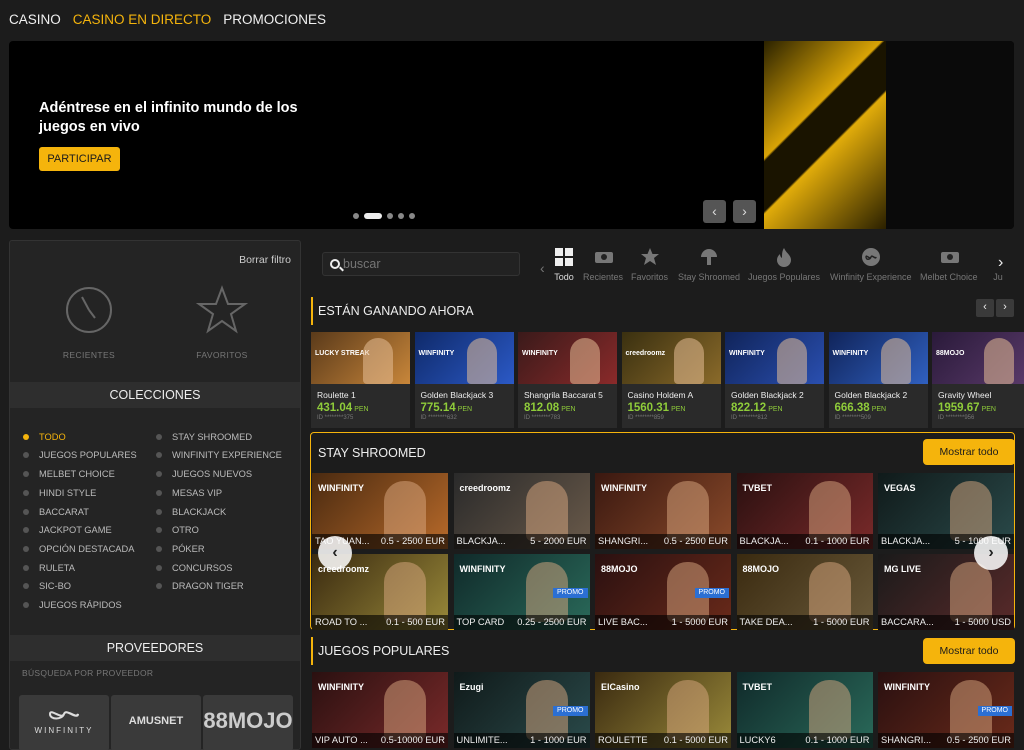  What do you see at coordinates (412, 740) in the screenshot?
I see `game-bet-range: 0.5-10000 EUR` at bounding box center [412, 740].